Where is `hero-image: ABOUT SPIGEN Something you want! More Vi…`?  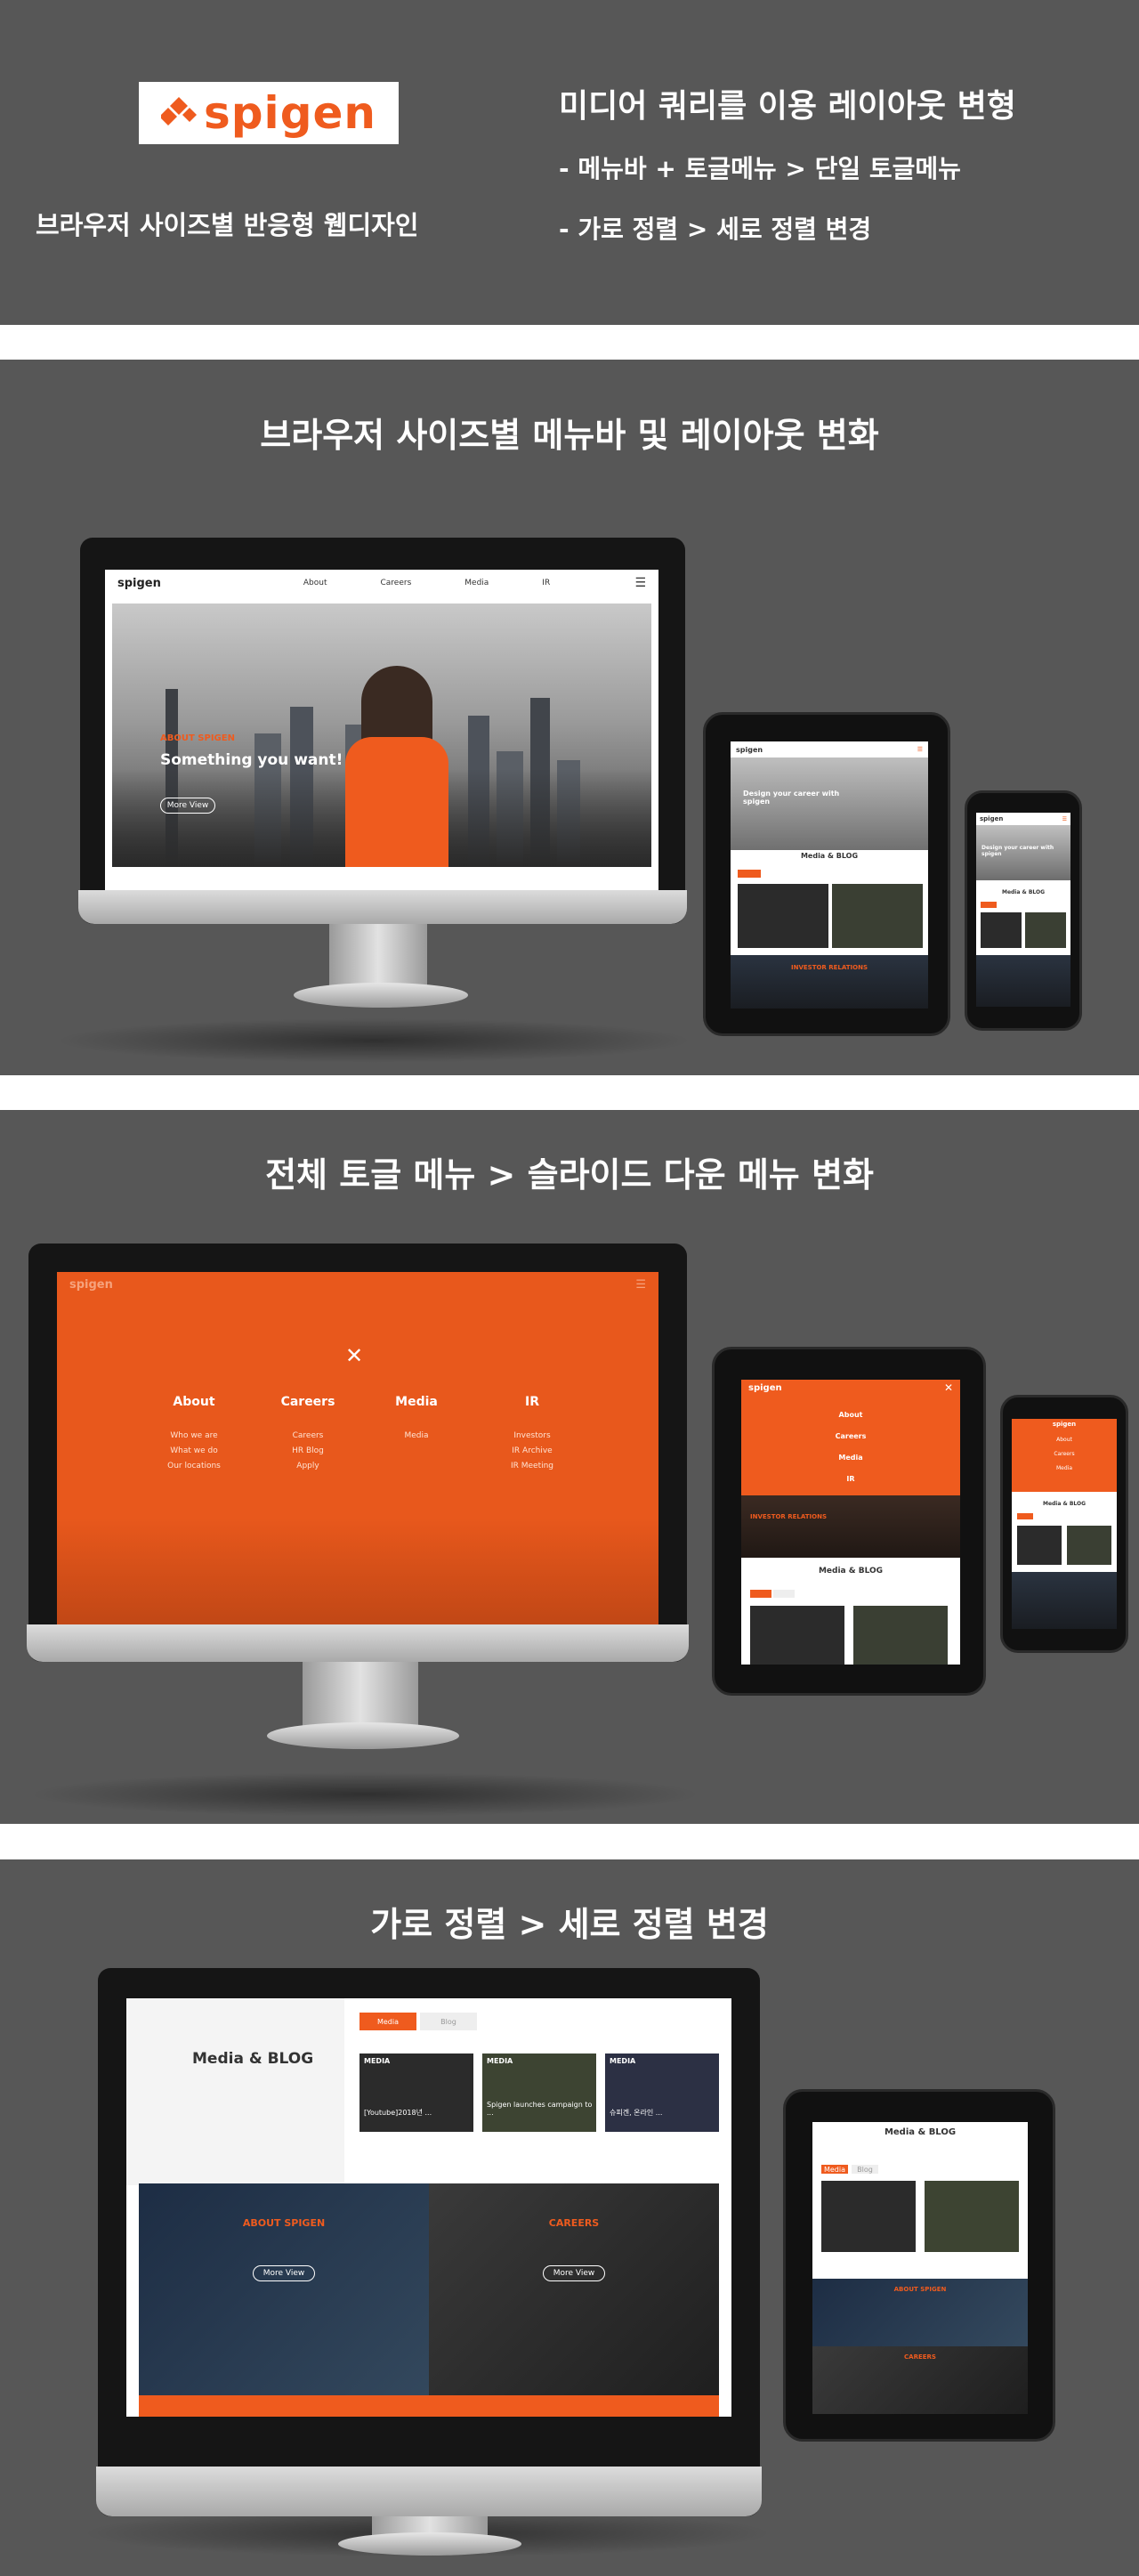 hero-image: ABOUT SPIGEN Something you want! More Vi… is located at coordinates (381, 735).